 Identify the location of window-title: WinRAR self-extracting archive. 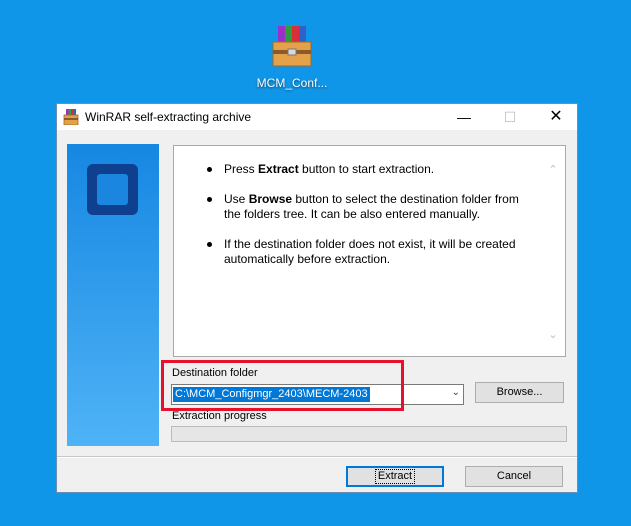
(168, 117).